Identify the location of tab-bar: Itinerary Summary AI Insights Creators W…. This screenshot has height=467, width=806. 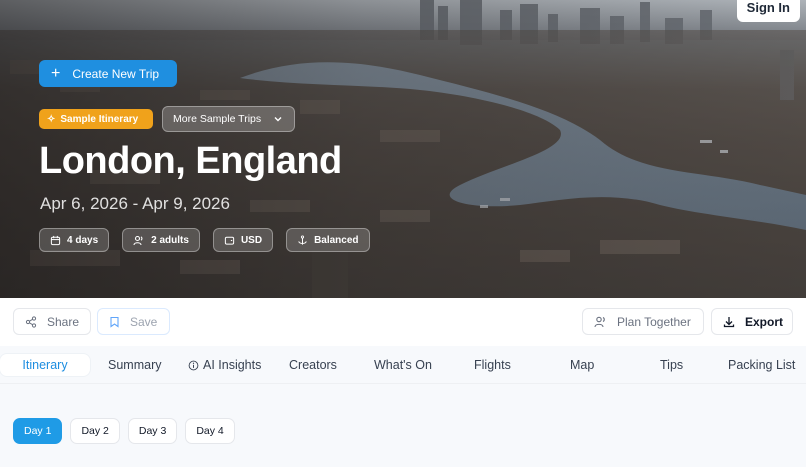
(403, 365).